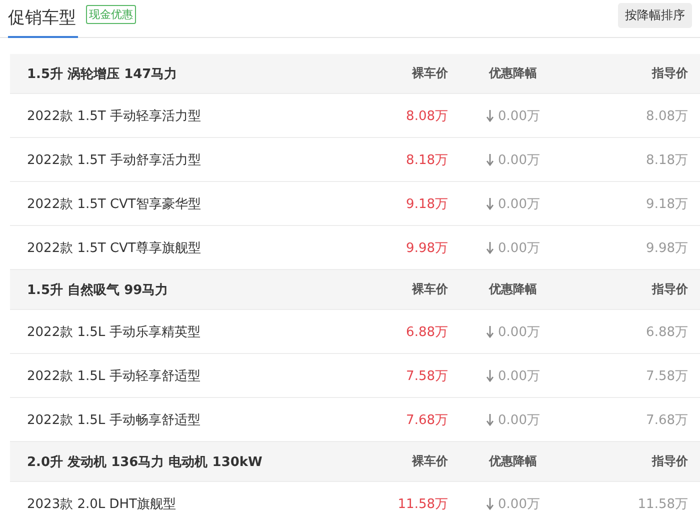  Describe the element at coordinates (182, 503) in the screenshot. I see `model-name: 2023款 2.0L DHT旗舰型` at that location.